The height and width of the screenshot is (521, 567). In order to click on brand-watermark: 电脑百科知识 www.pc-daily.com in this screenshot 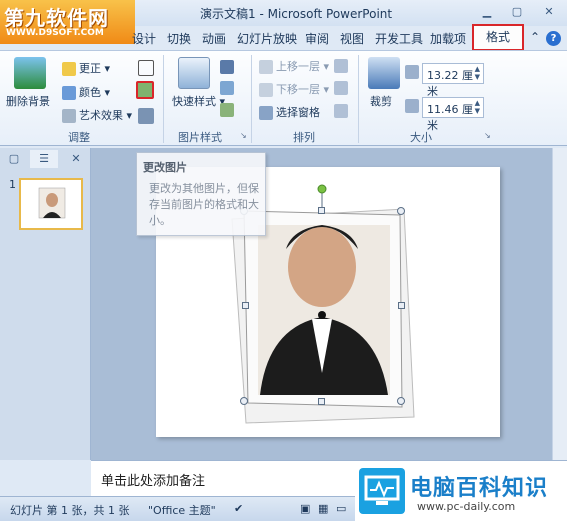, I will do `click(461, 492)`.